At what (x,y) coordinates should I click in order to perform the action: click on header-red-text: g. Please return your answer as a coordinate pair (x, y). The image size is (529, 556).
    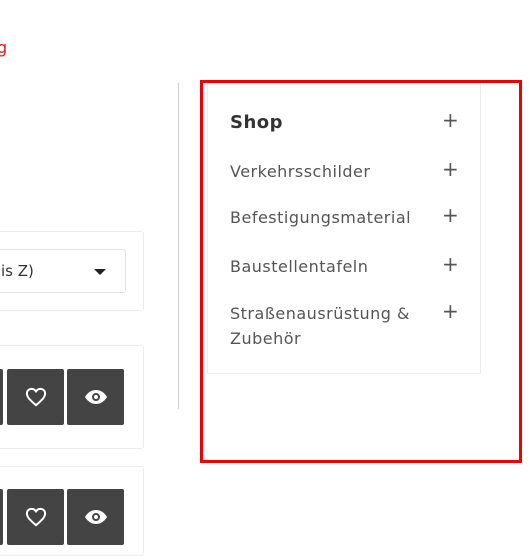
    Looking at the image, I should click on (4, 47).